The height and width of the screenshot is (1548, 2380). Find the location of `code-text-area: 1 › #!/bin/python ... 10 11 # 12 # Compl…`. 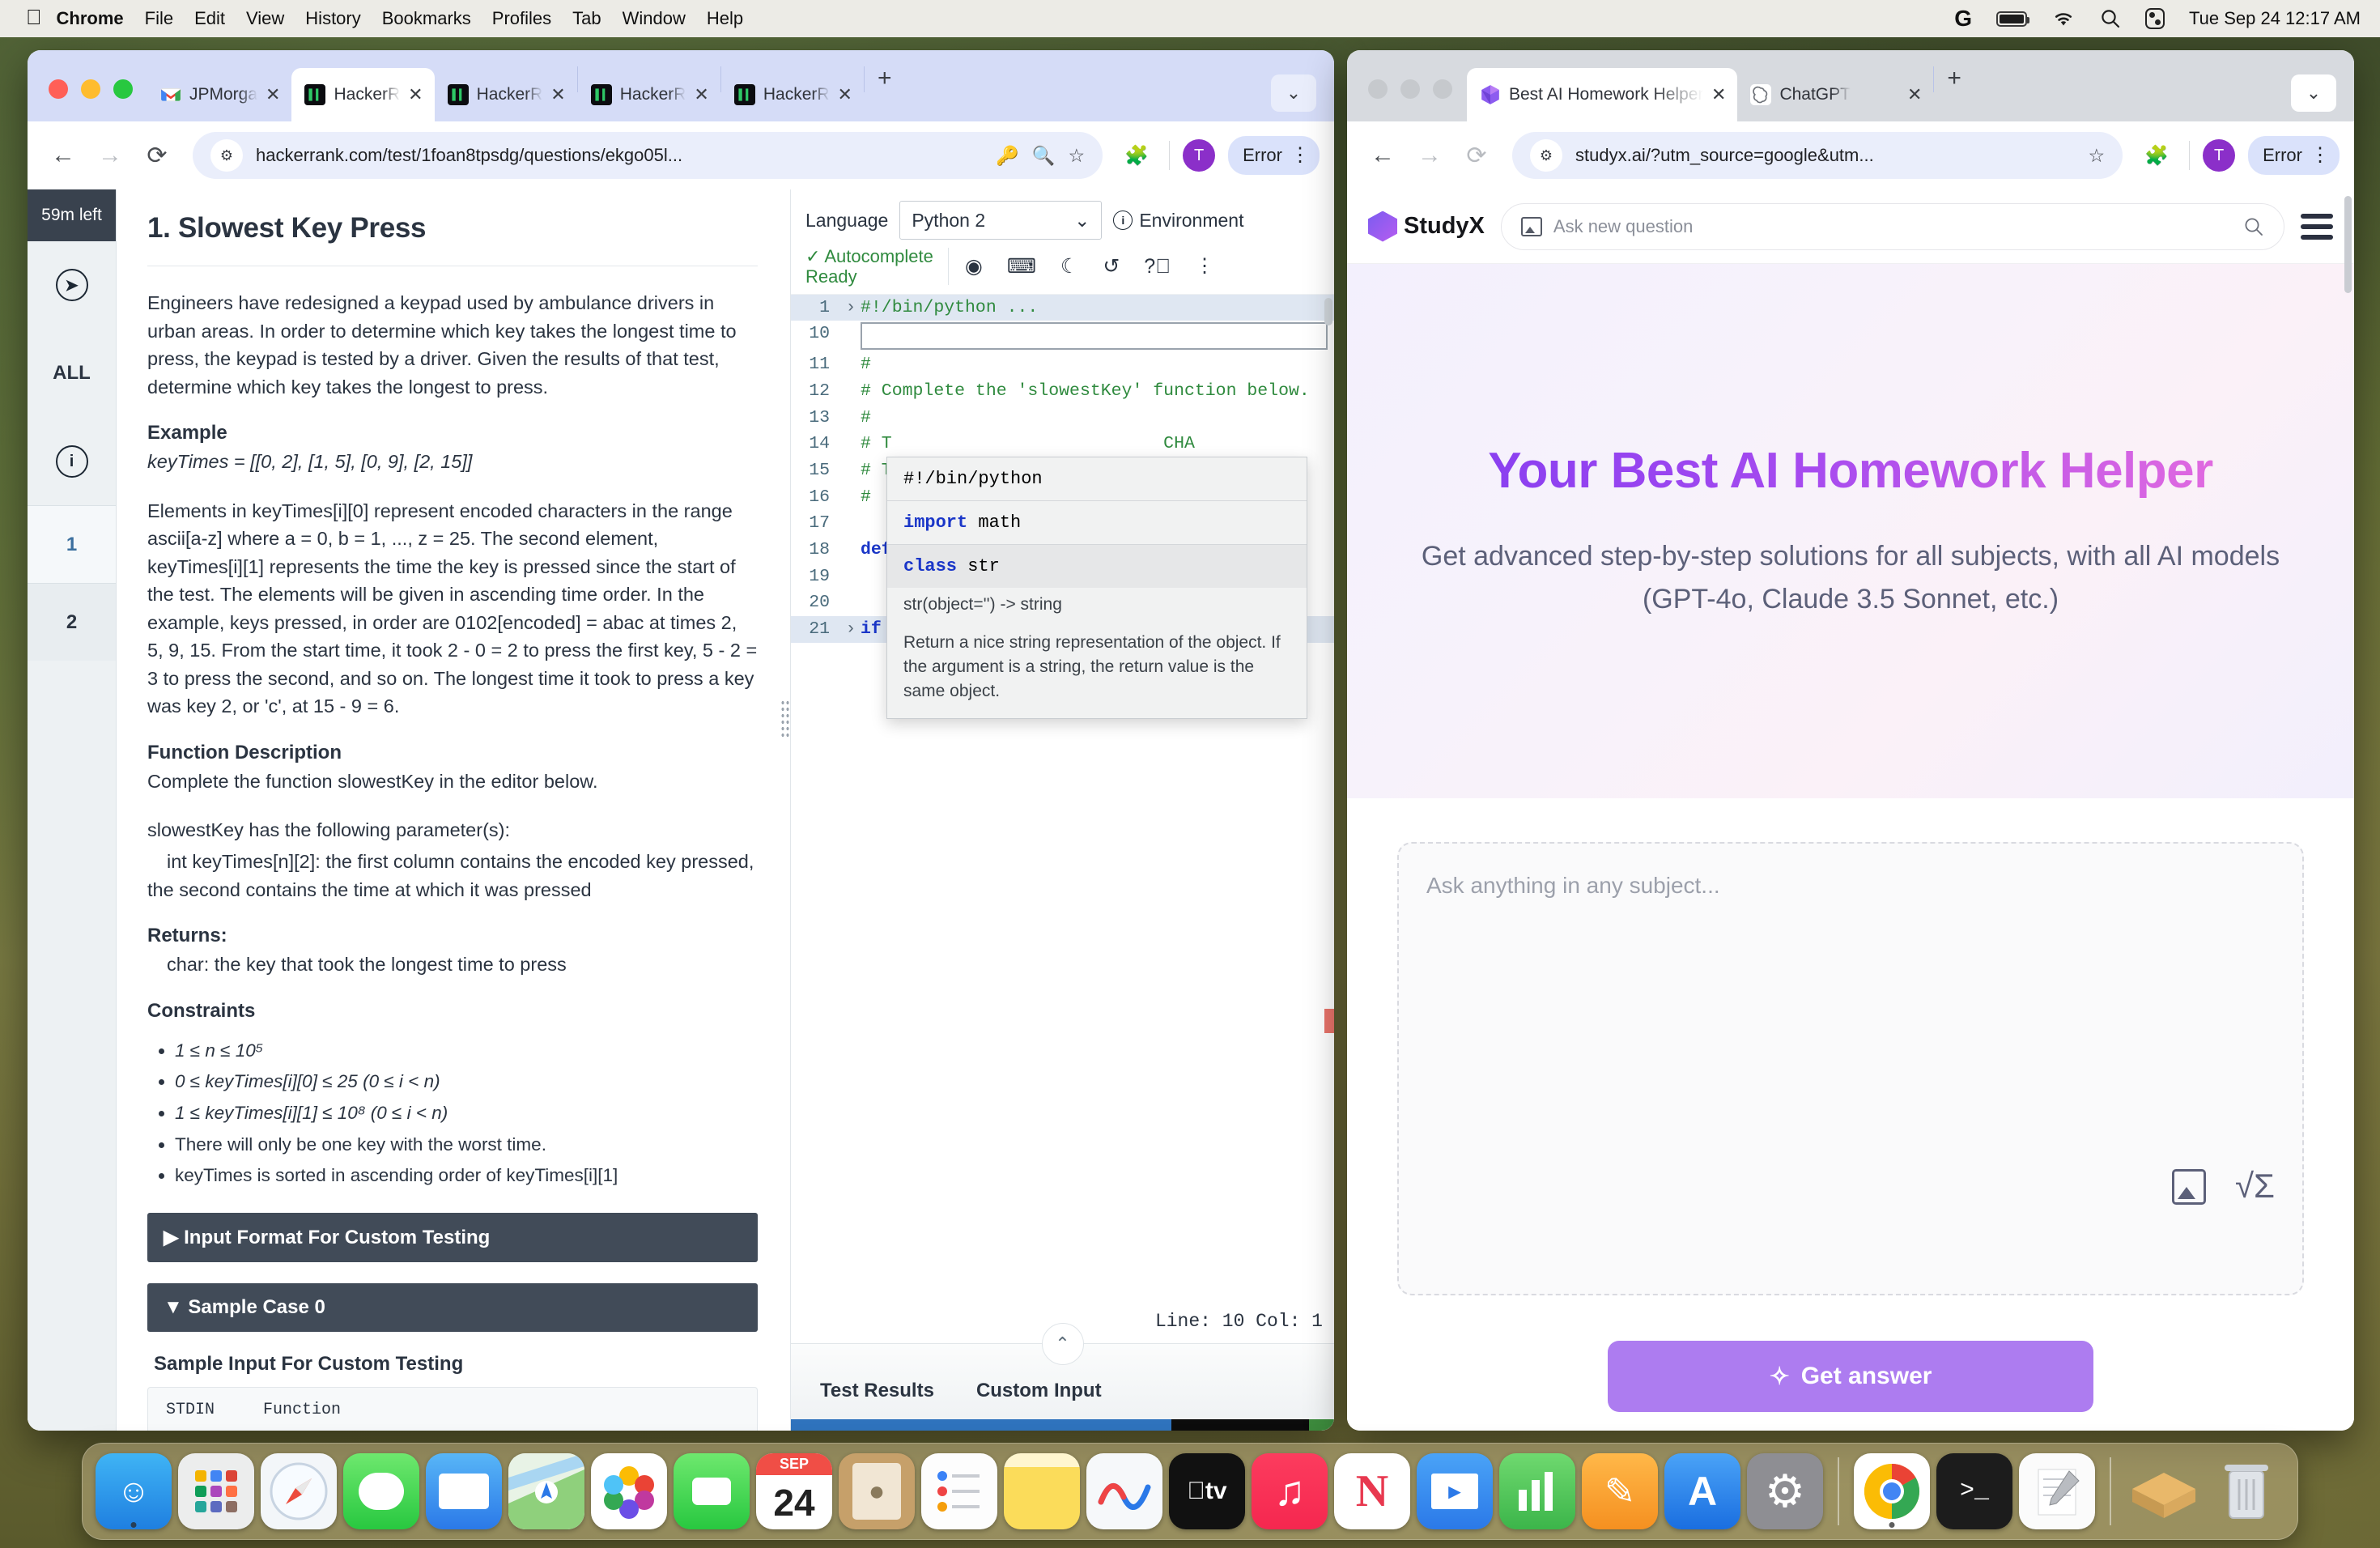

code-text-area: 1 › #!/bin/python ... 10 11 # 12 # Compl… is located at coordinates (1062, 798).